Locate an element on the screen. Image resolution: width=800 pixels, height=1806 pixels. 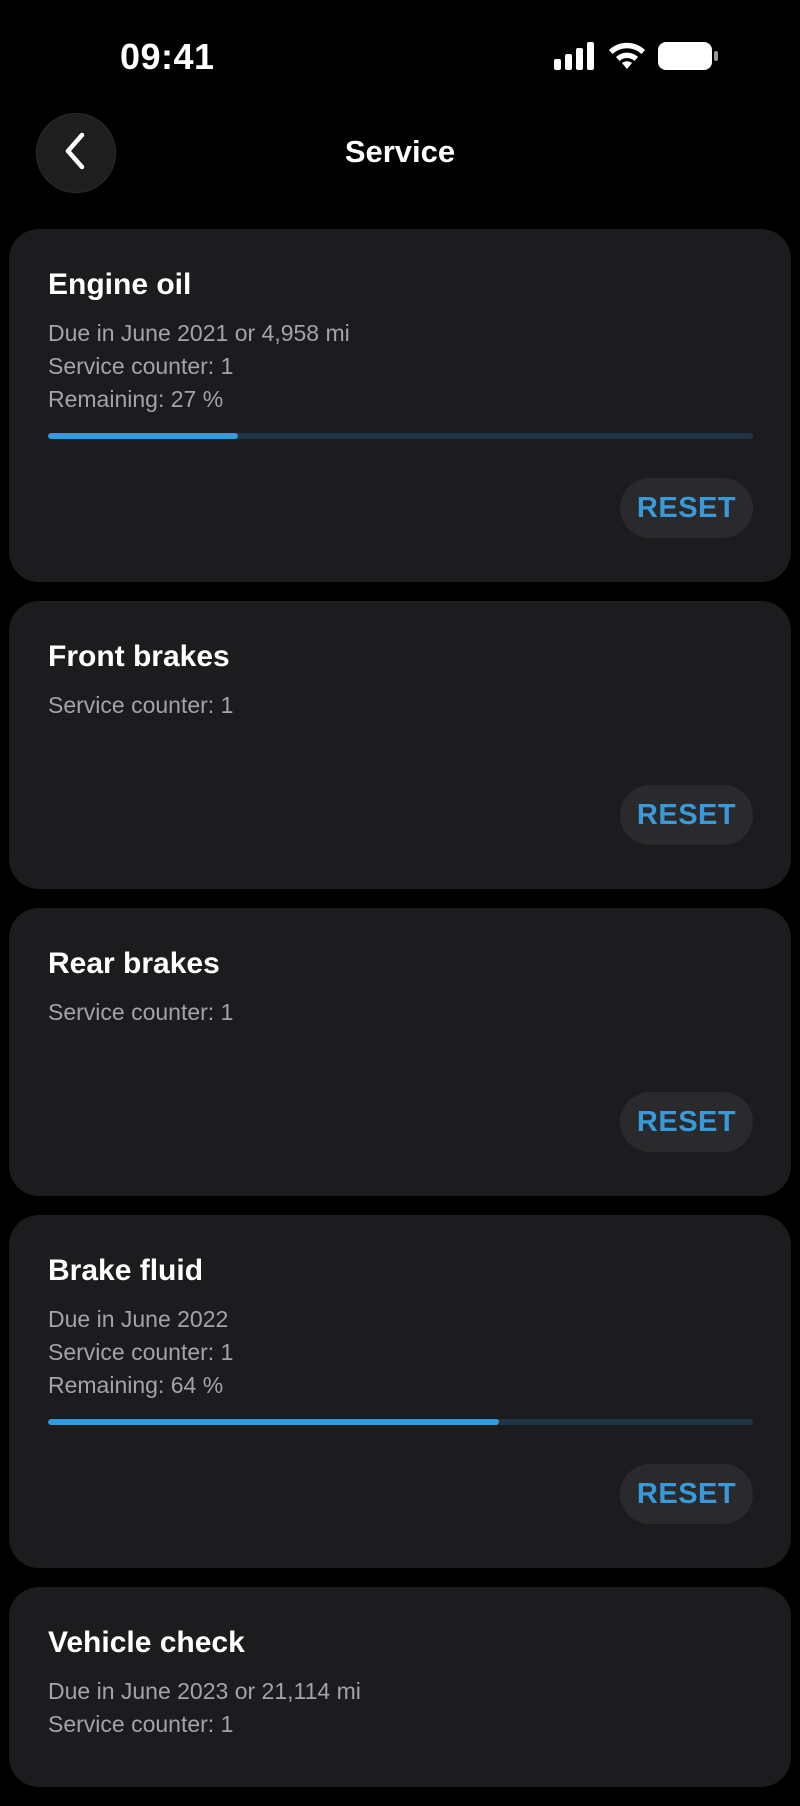
service-remaining: Remaining: 64 % is located at coordinates (136, 1385).